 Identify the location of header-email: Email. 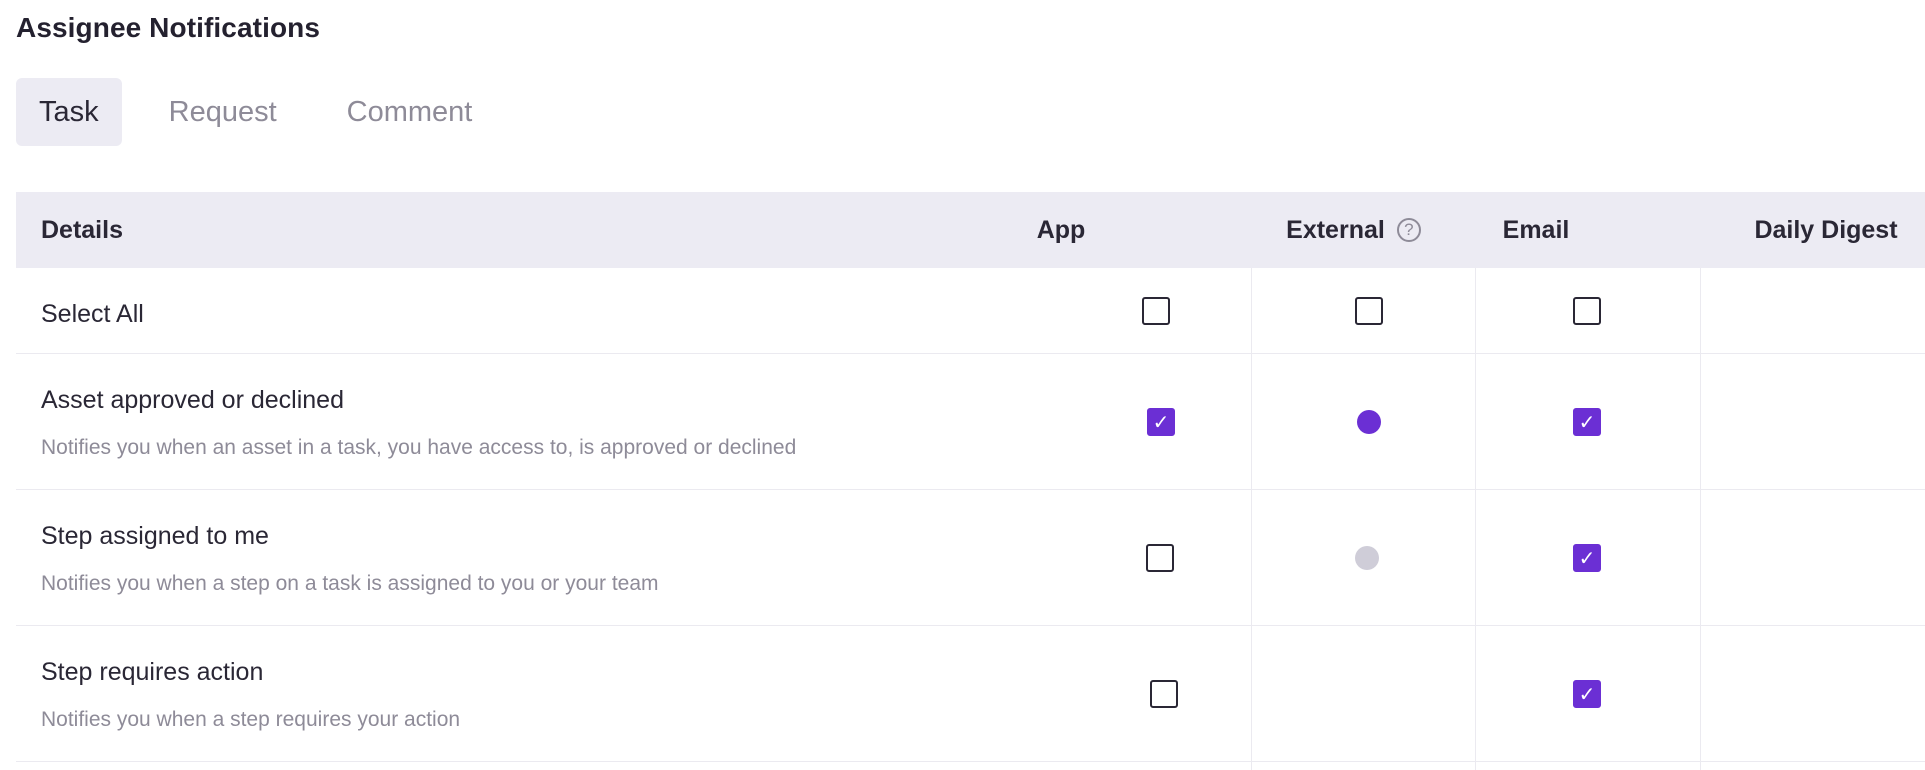
(1536, 229).